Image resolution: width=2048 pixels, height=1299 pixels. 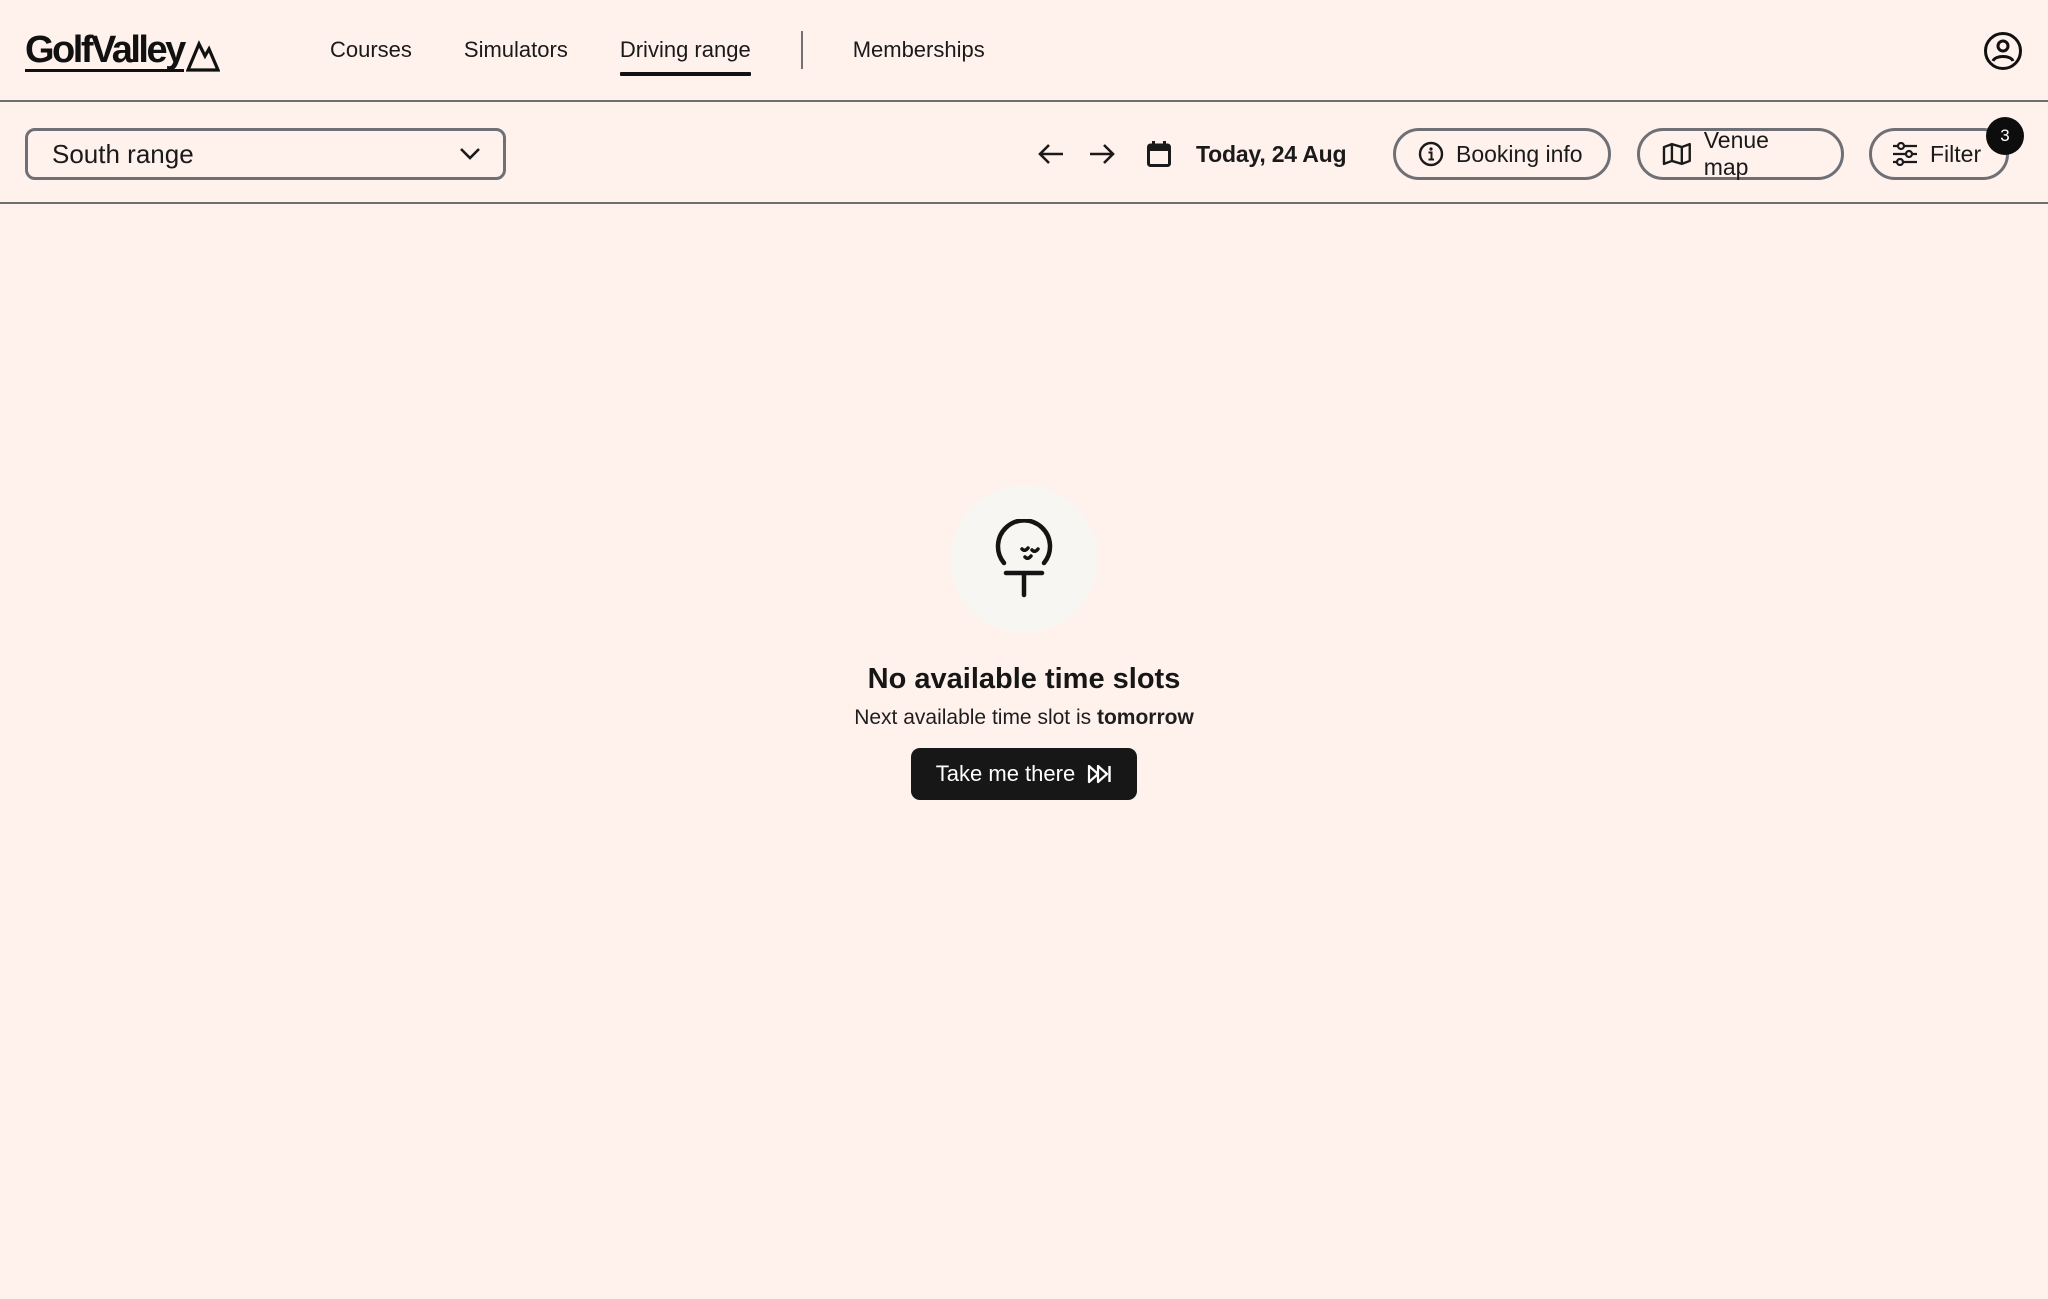 I want to click on nav-item-memberships: Memberships, so click(x=919, y=50).